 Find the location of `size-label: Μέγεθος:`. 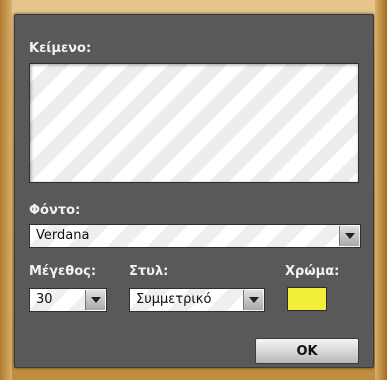

size-label: Μέγεθος: is located at coordinates (63, 271).